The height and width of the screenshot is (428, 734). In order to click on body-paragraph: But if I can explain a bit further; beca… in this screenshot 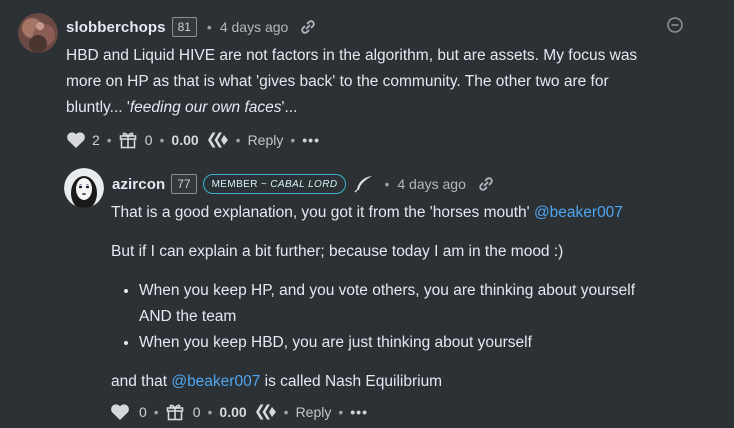, I will do `click(337, 251)`.